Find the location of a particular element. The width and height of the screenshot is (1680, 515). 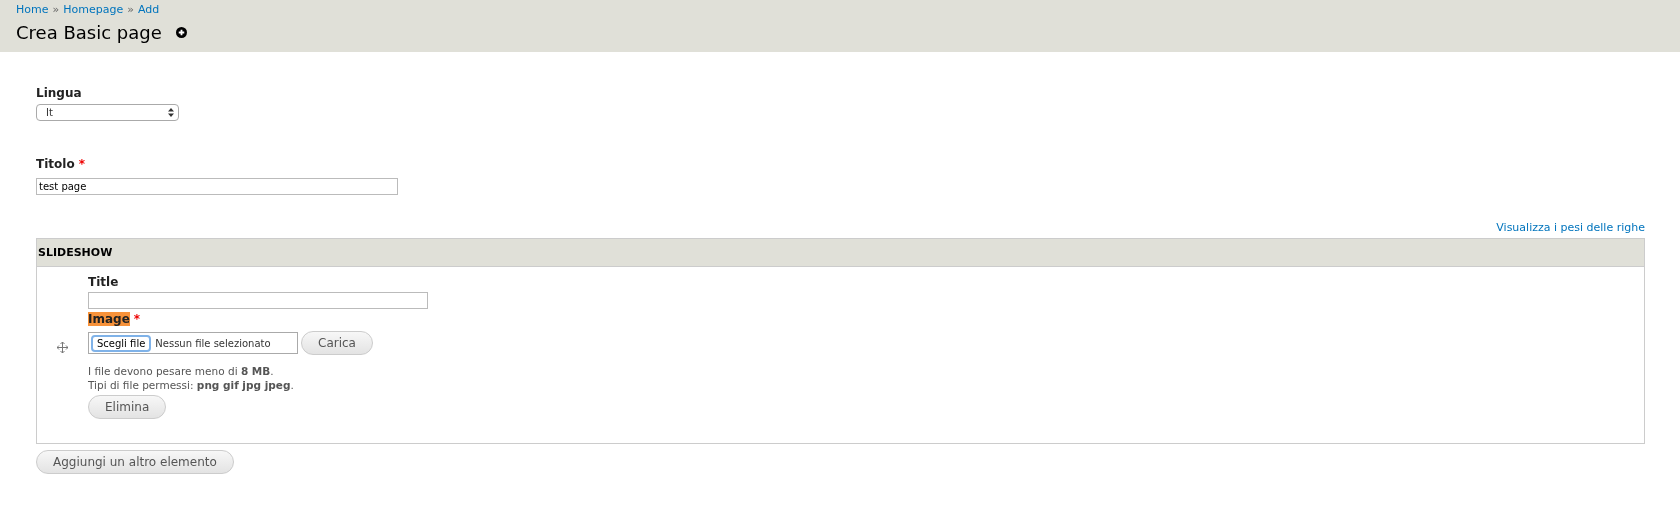

field-label: Image is located at coordinates (109, 319).